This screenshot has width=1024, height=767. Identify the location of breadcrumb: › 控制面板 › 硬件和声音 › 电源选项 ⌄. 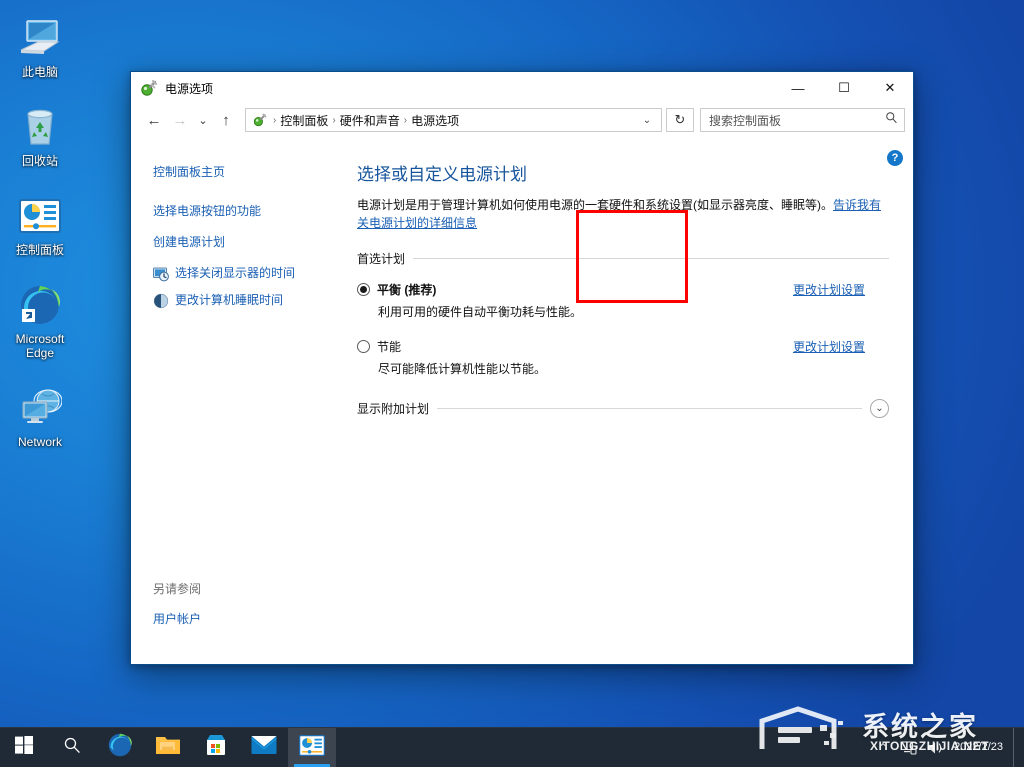
(453, 120).